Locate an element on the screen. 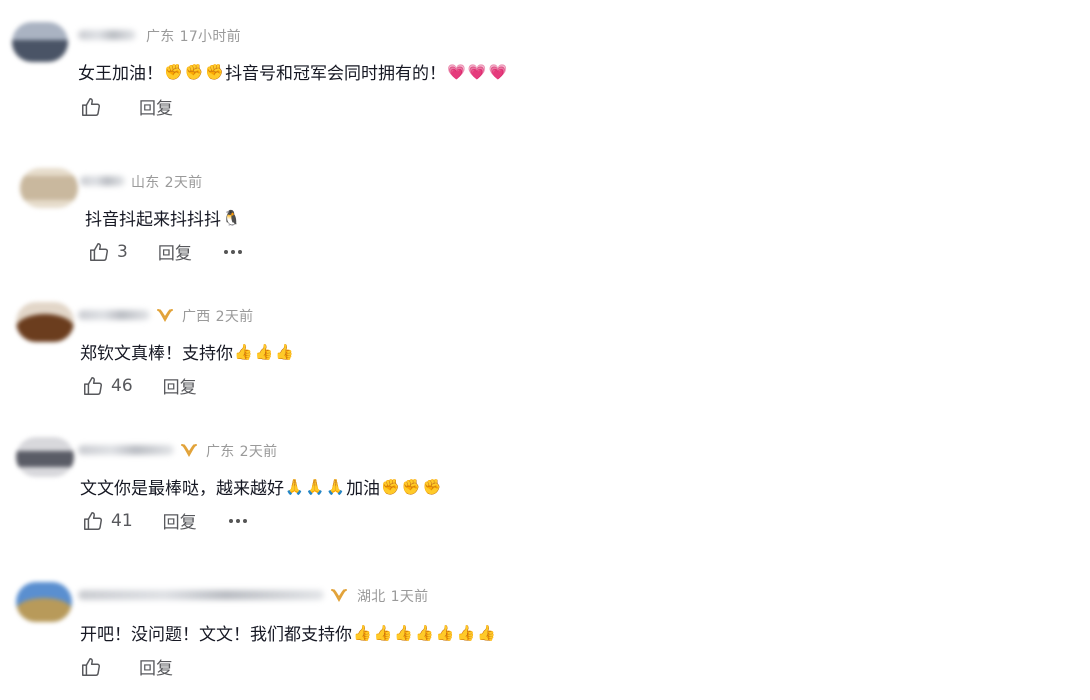  comment-text: 抖音抖起来抖抖抖 🐧 is located at coordinates (163, 218).